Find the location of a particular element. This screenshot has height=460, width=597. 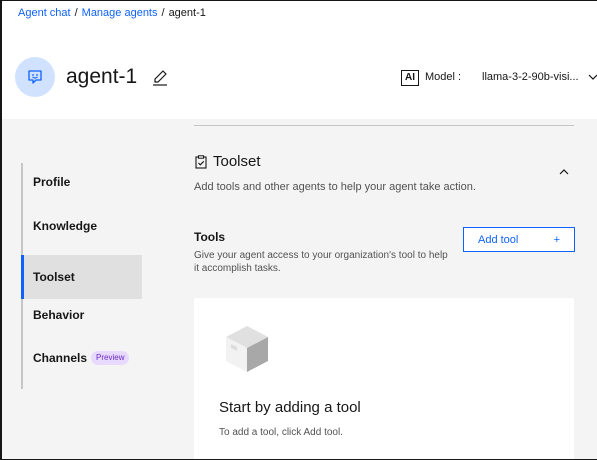

chevron-down-icon is located at coordinates (592, 77).